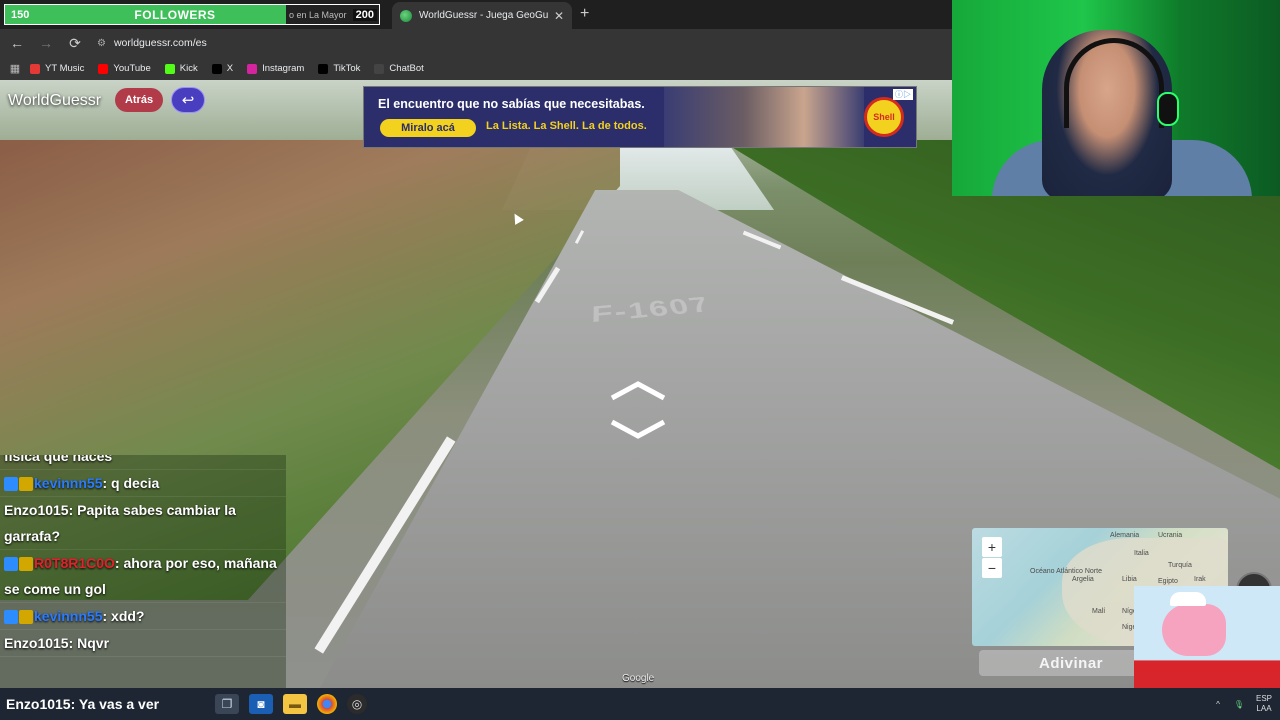  I want to click on chat-text: : Nqvr, so click(89, 643).